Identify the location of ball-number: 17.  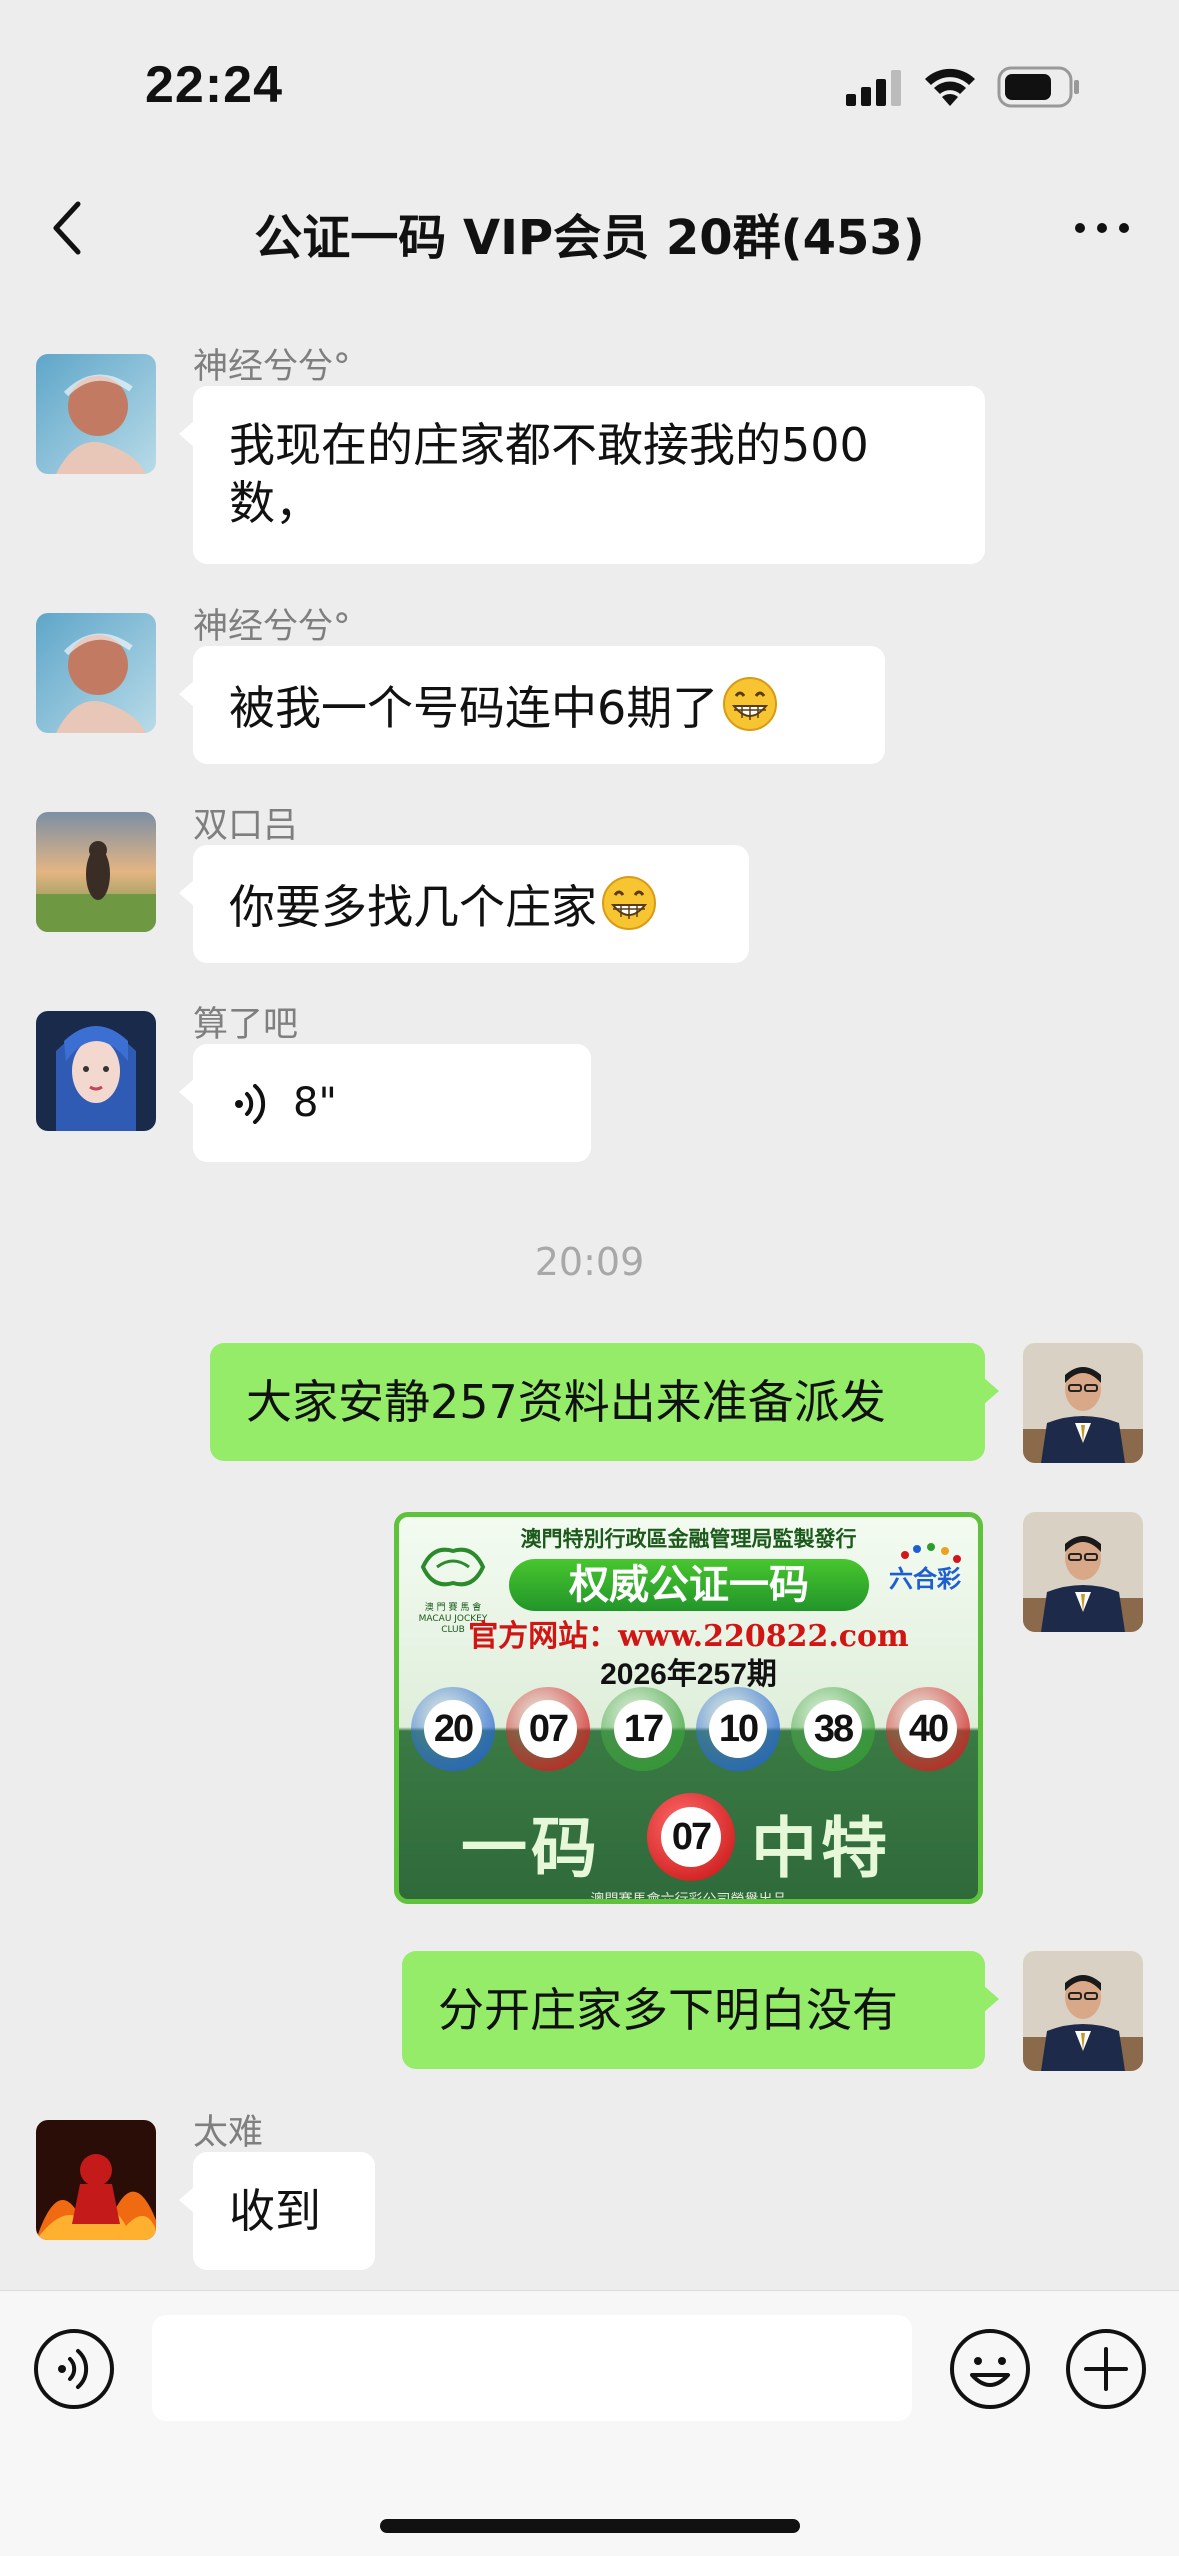
(643, 1729).